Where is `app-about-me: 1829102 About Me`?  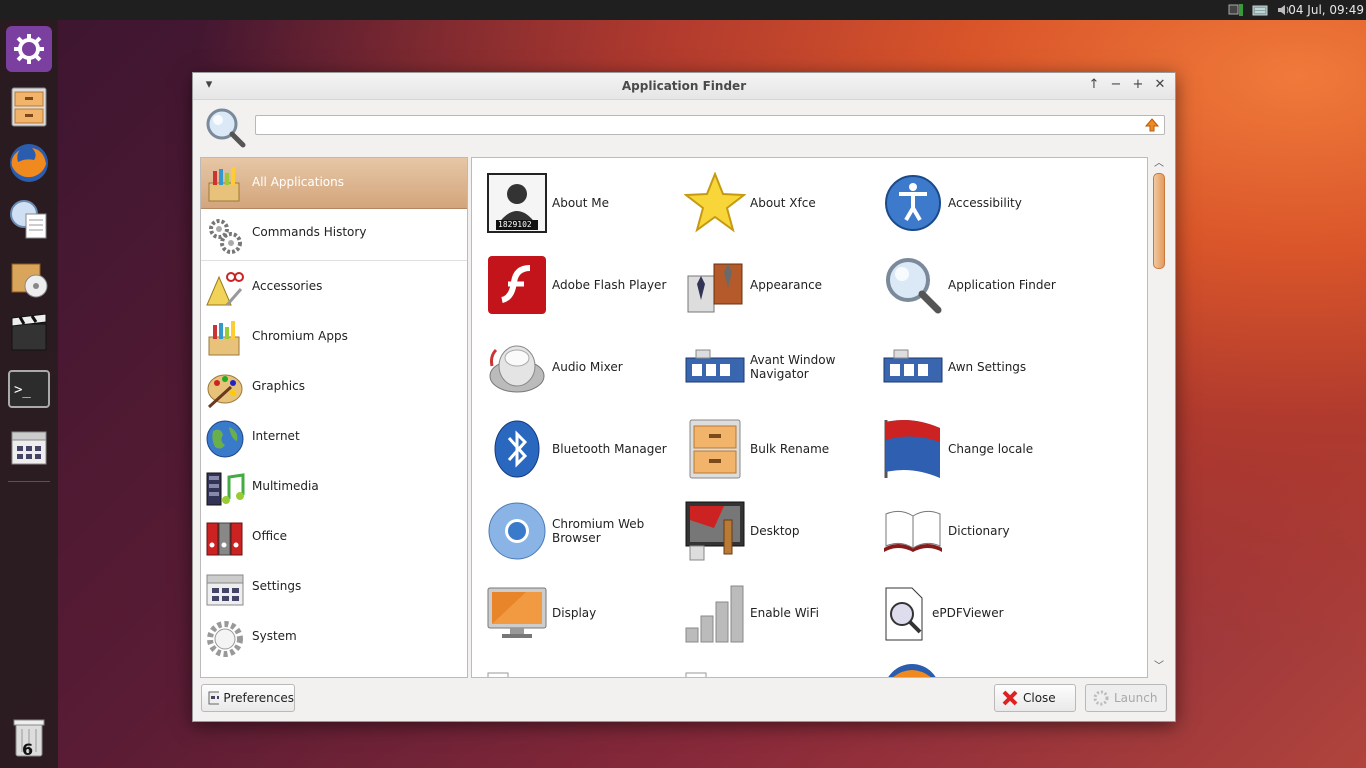
app-about-me: 1829102 About Me is located at coordinates (581, 204).